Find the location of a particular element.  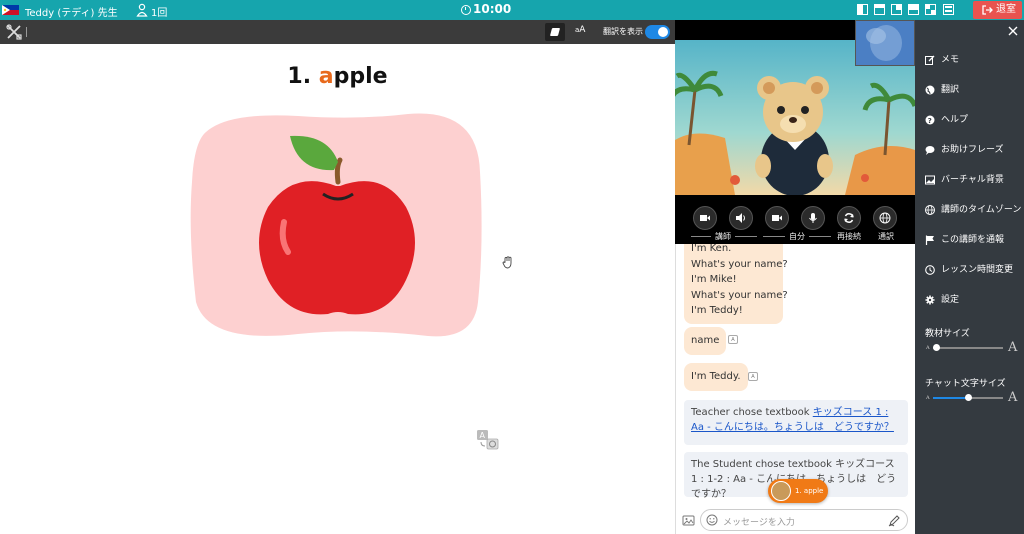

teacher-camera-button is located at coordinates (705, 218).